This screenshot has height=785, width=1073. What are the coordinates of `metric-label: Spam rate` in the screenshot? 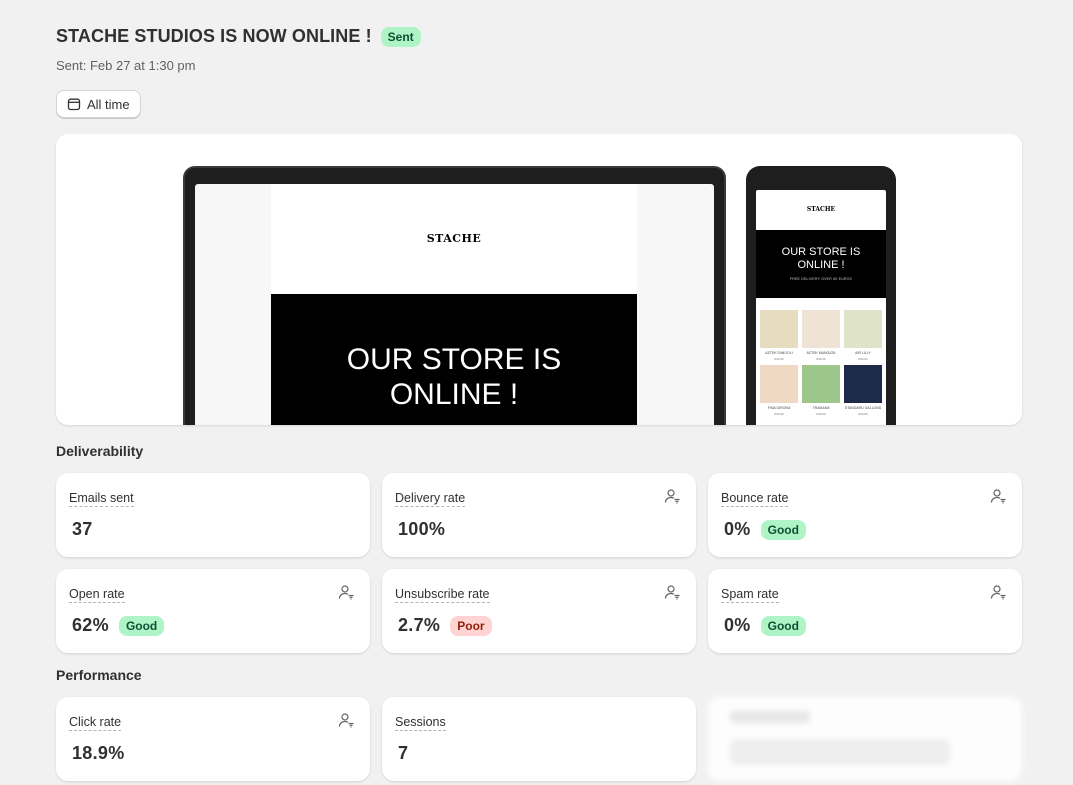 It's located at (750, 595).